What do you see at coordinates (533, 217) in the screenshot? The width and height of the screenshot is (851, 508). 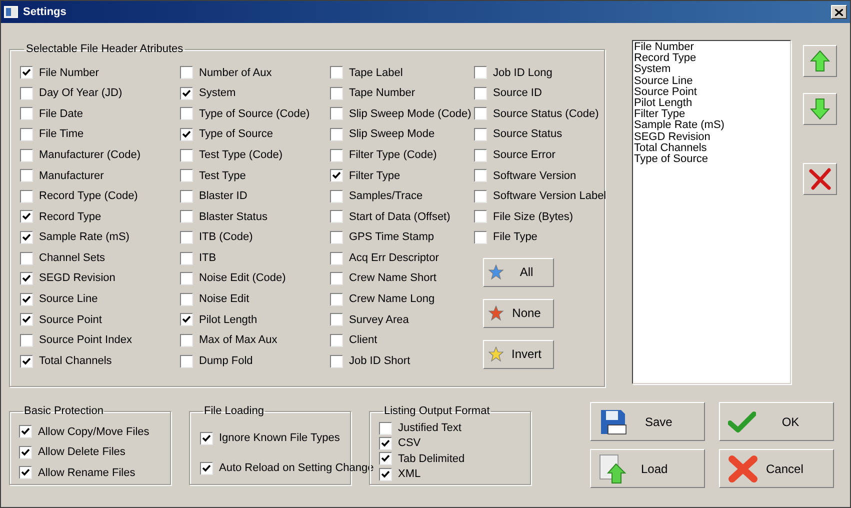 I see `checkbox-label: File Size (Bytes)` at bounding box center [533, 217].